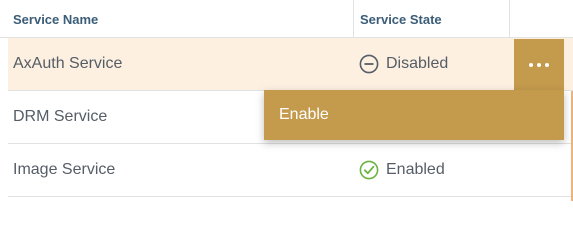 Image resolution: width=573 pixels, height=240 pixels. Describe the element at coordinates (64, 169) in the screenshot. I see `service-name: Image Service` at that location.